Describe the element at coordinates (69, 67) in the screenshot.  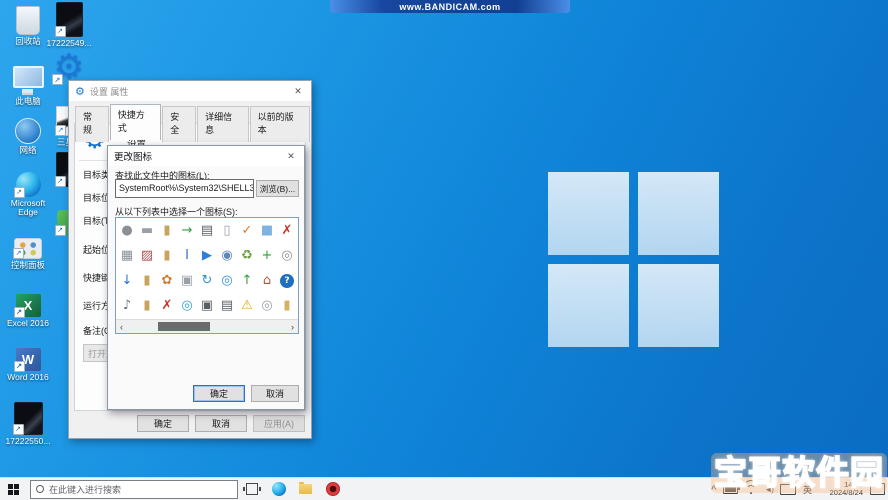
I see `desktop-icon-settings-1: ↗` at that location.